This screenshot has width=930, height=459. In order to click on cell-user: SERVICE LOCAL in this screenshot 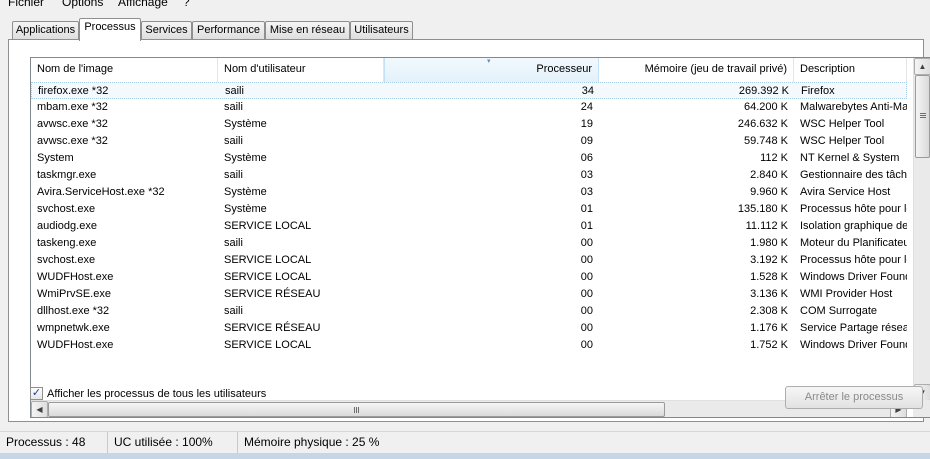, I will do `click(268, 226)`.